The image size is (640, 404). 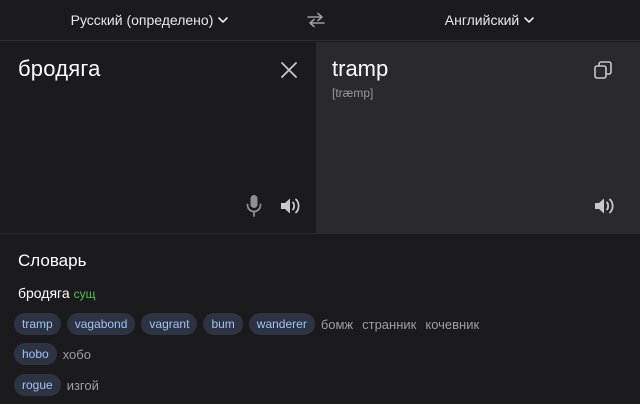 I want to click on translation-group: hobo хобо, so click(x=57, y=354).